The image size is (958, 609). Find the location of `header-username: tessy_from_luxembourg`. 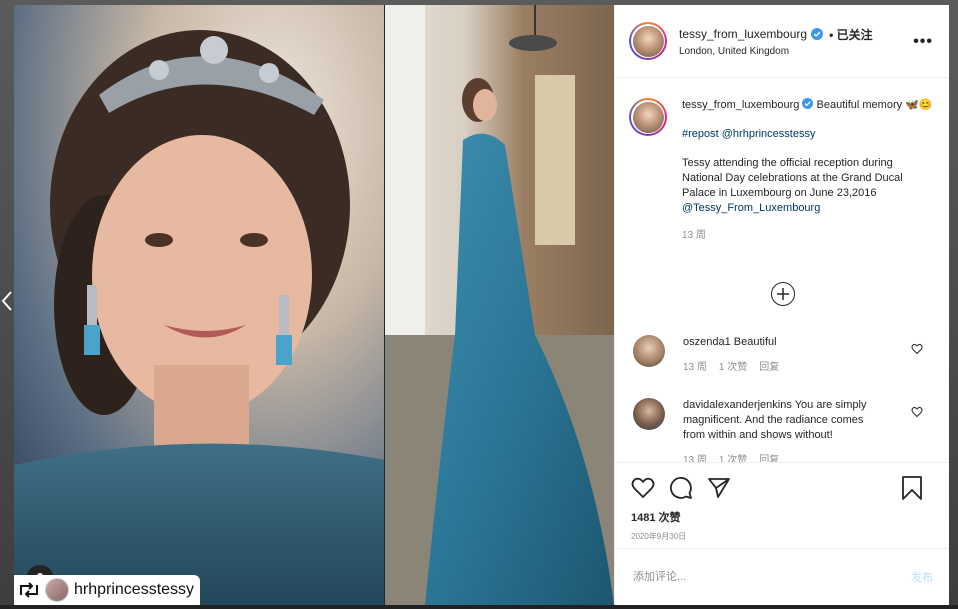

header-username: tessy_from_luxembourg is located at coordinates (743, 34).